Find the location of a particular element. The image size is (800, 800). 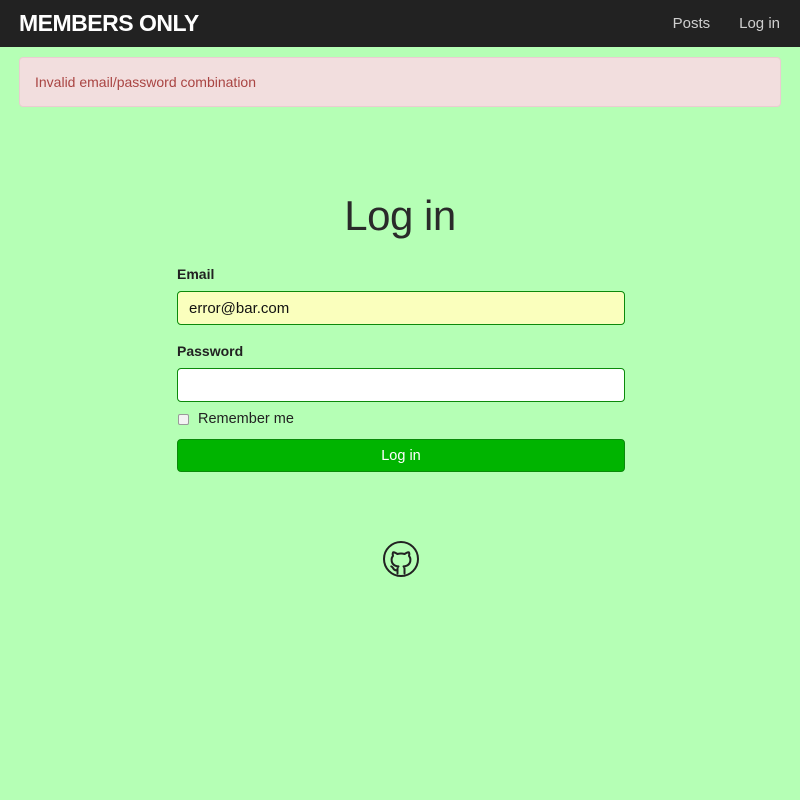

login-form: Email Password Remember me Log in is located at coordinates (401, 369).